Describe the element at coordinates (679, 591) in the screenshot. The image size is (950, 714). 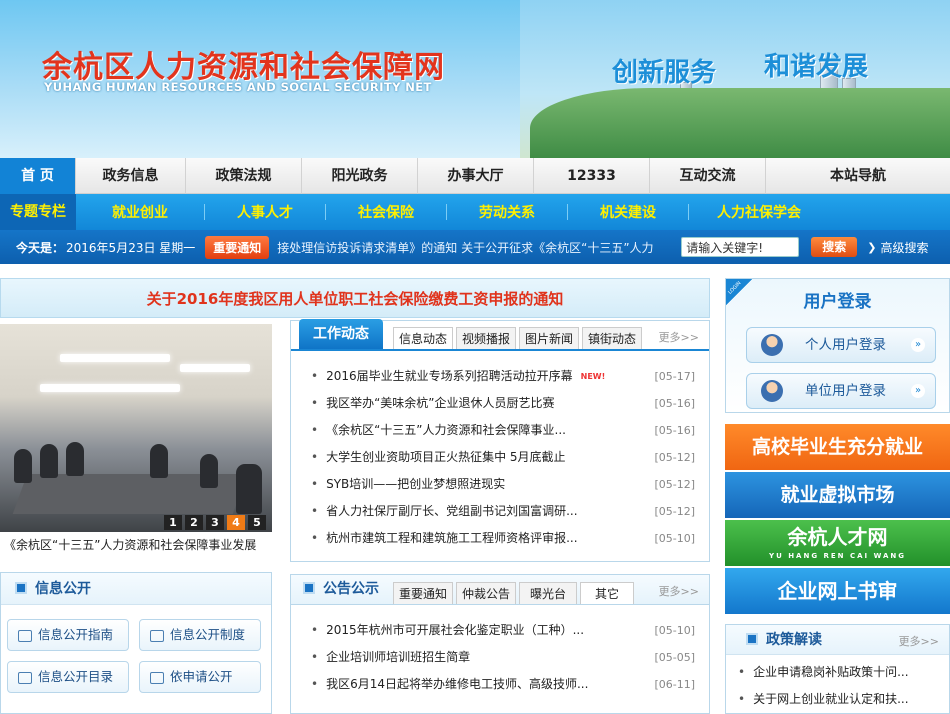
I see `announcement-more: 更多>>` at that location.